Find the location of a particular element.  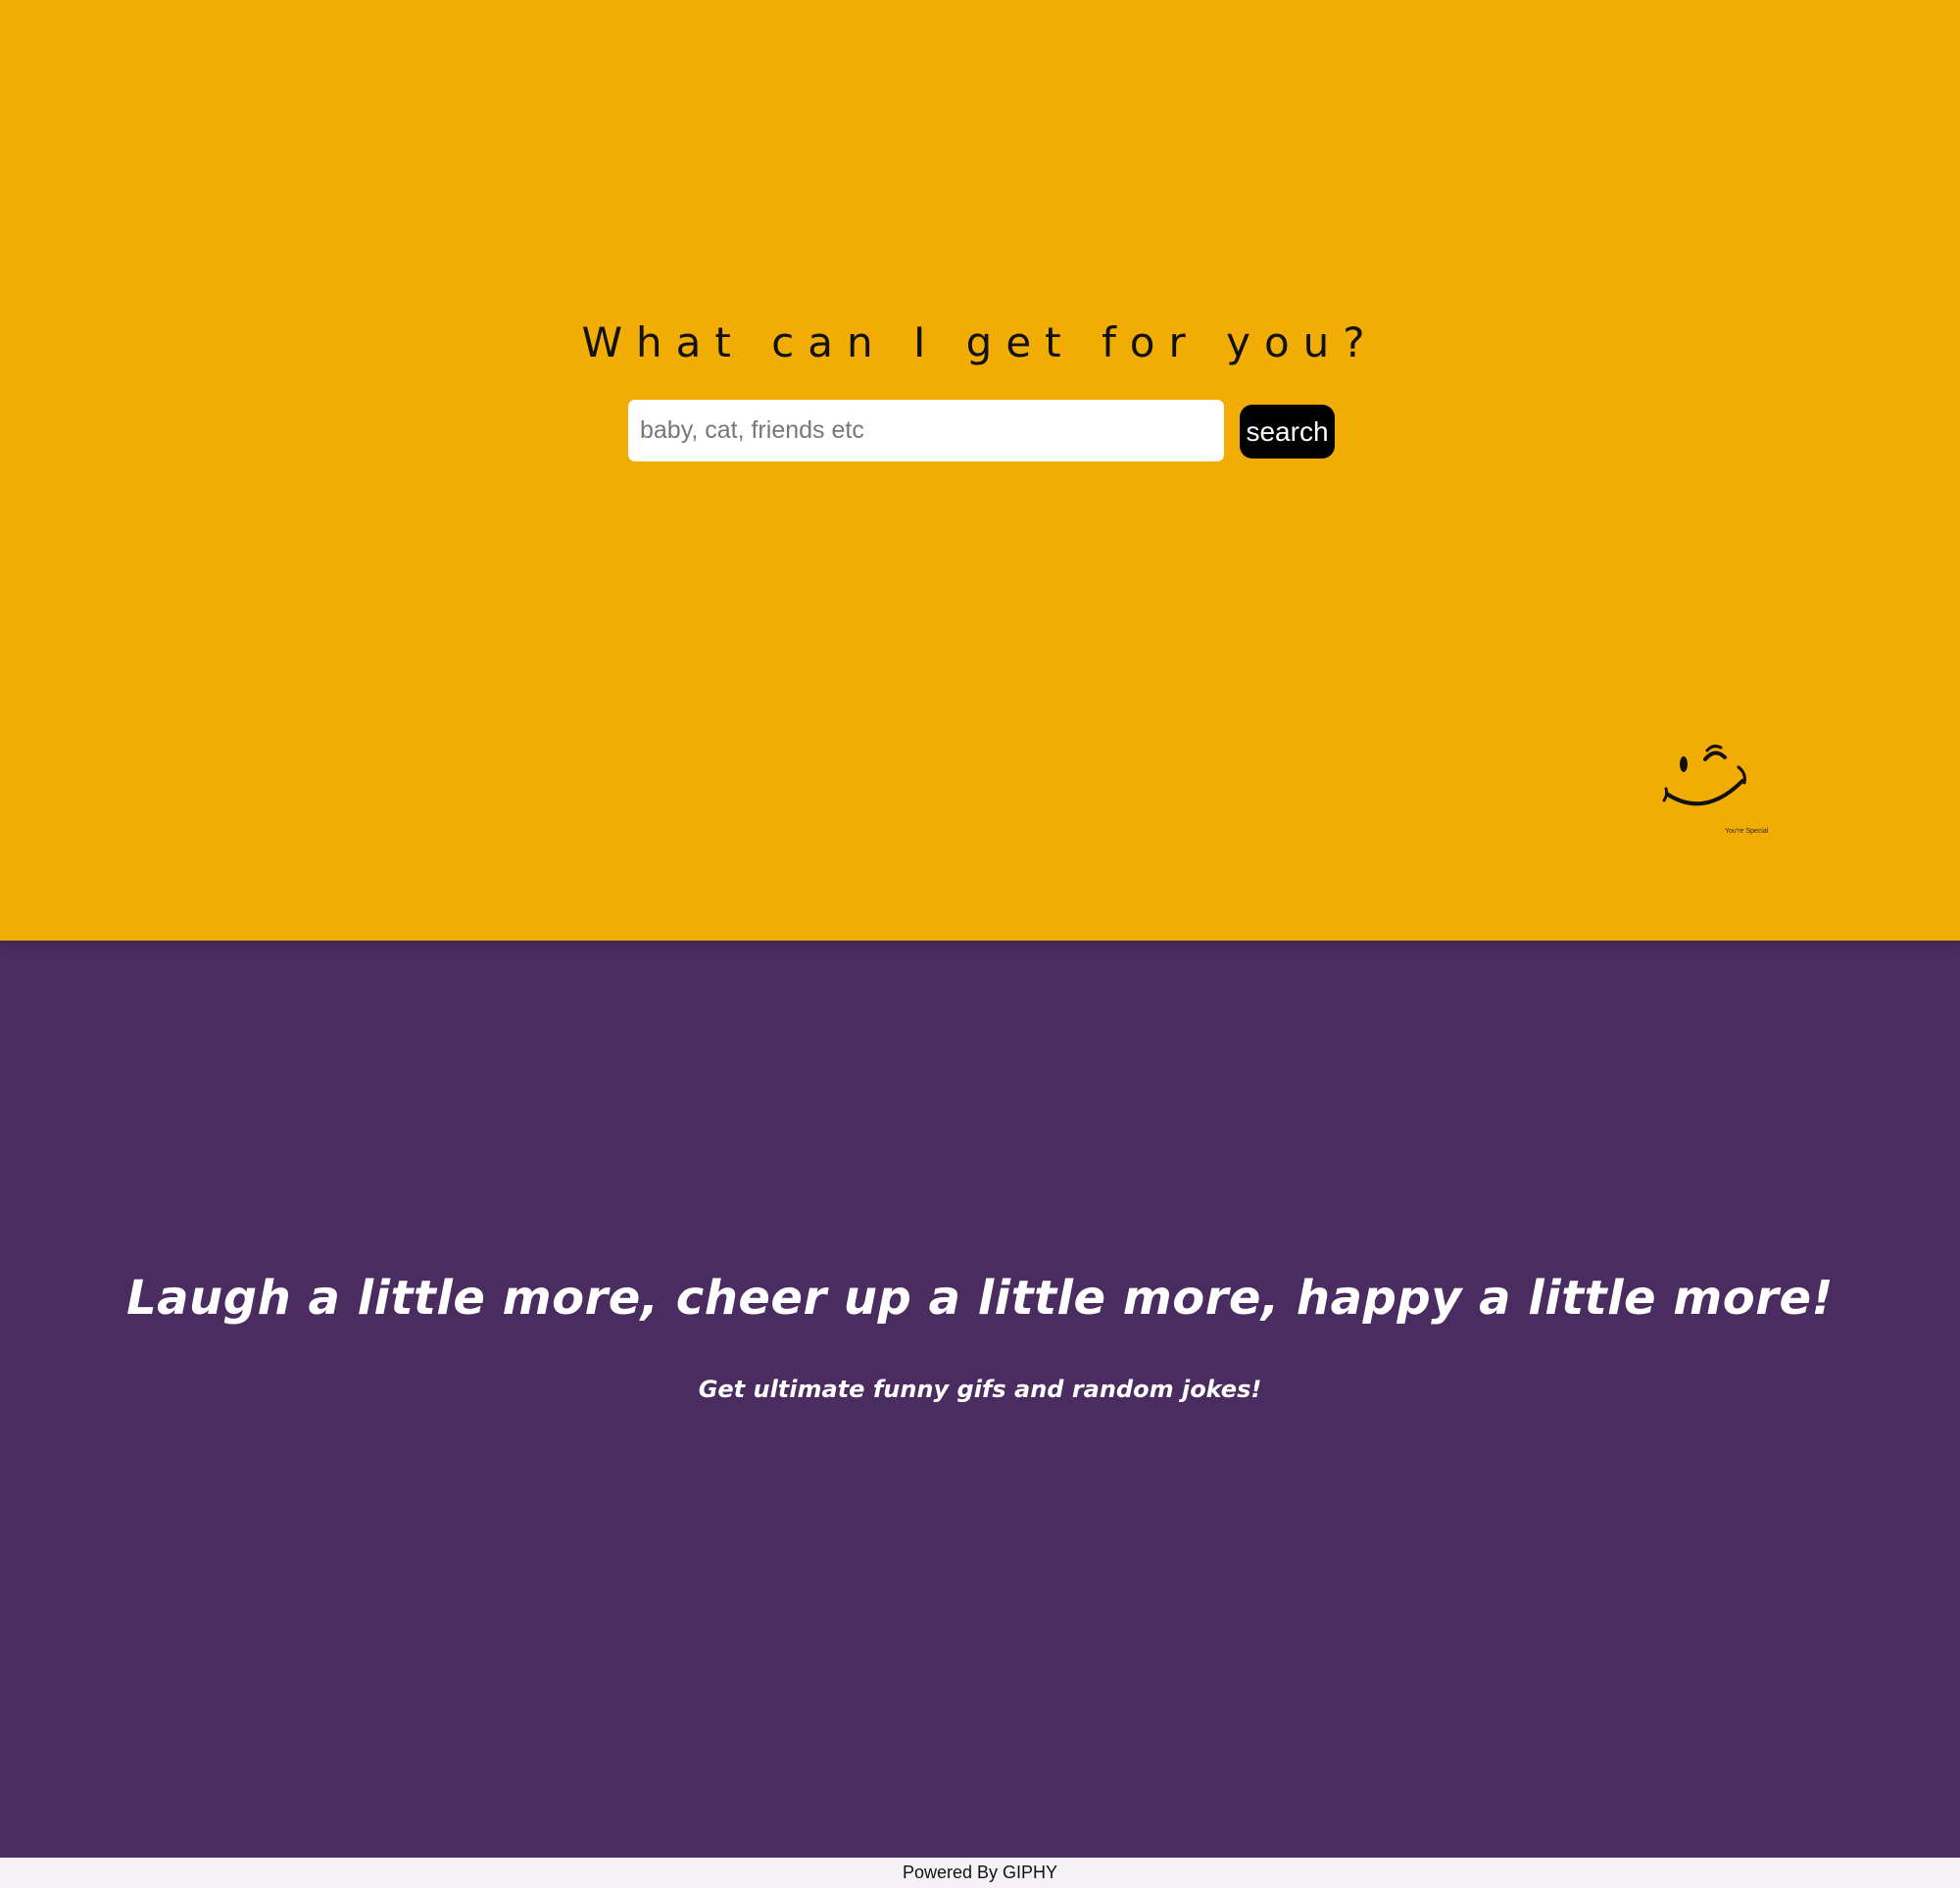

page-title: What can I get for you? is located at coordinates (980, 342).